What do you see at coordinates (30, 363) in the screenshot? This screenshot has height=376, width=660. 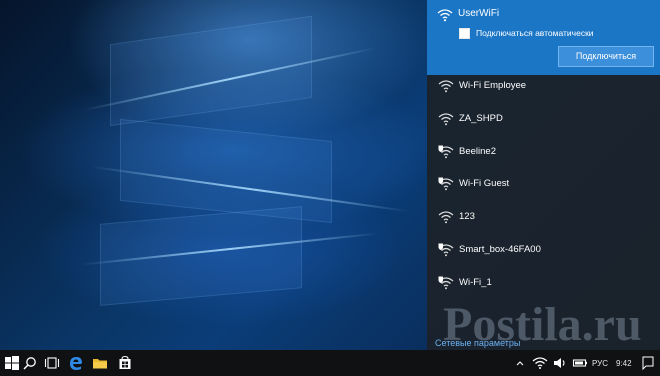 I see `search-icon` at bounding box center [30, 363].